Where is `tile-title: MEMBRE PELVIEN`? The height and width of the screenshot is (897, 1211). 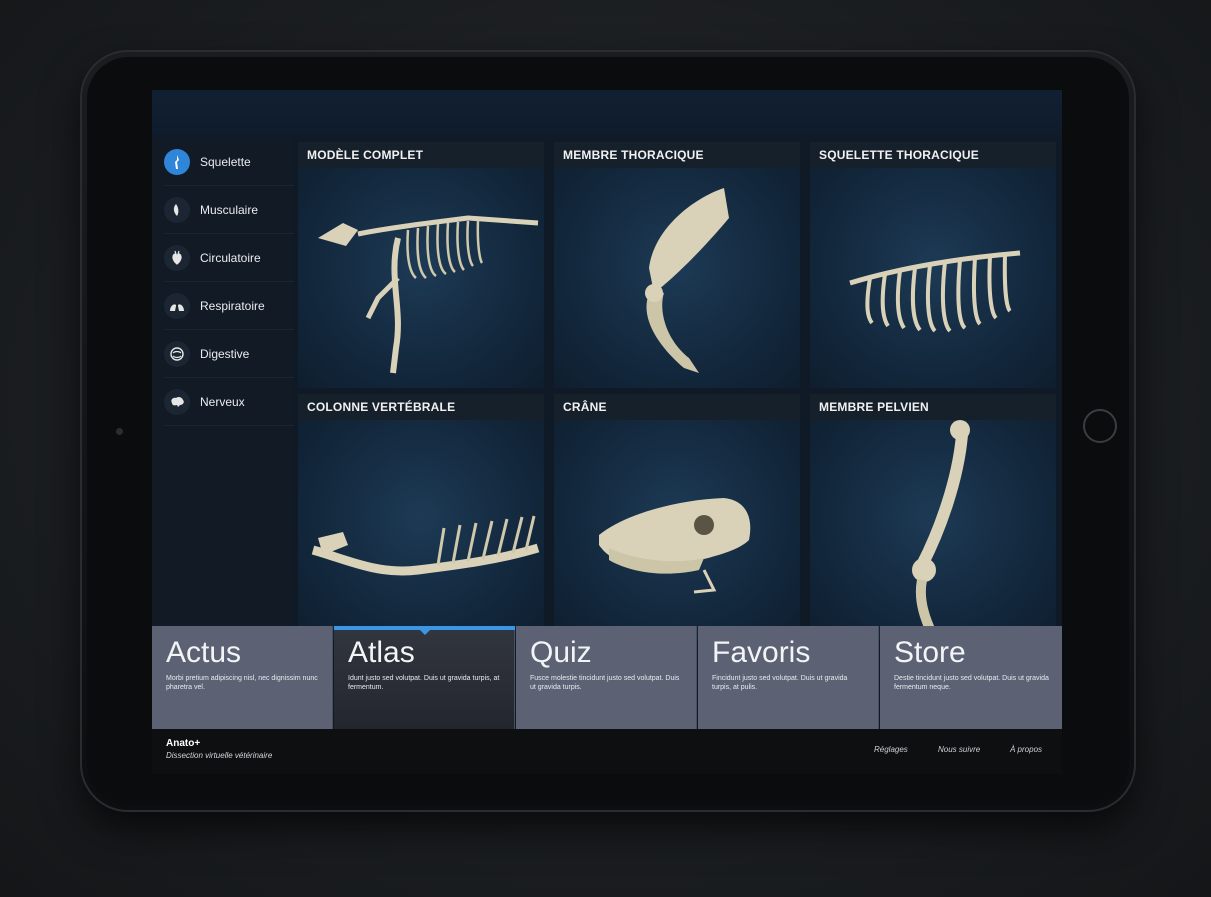 tile-title: MEMBRE PELVIEN is located at coordinates (933, 407).